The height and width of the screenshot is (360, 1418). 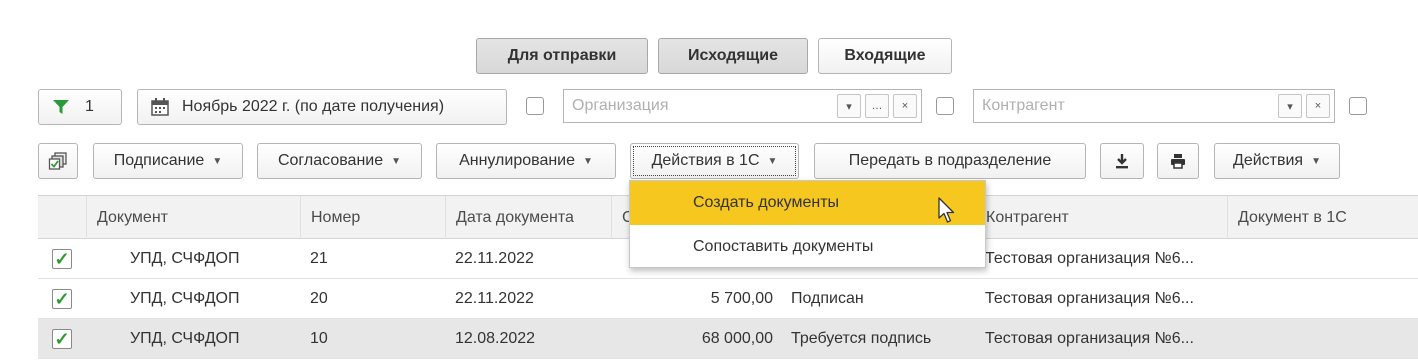 I want to click on period-label: Ноябрь 2022 г. (по дате получения), so click(x=313, y=106).